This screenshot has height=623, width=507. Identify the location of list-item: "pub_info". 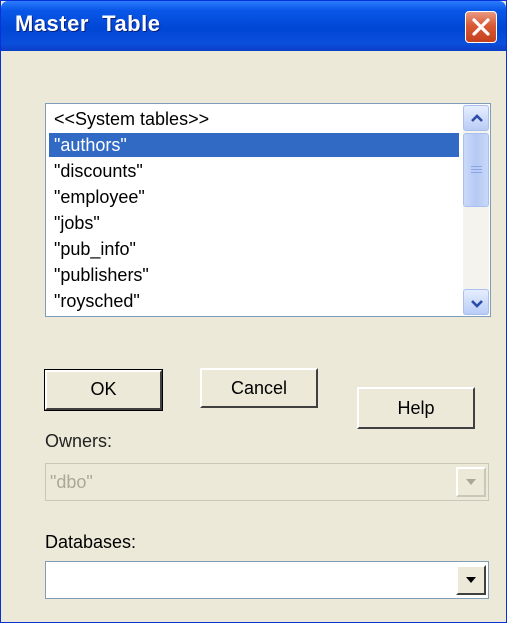
(254, 249).